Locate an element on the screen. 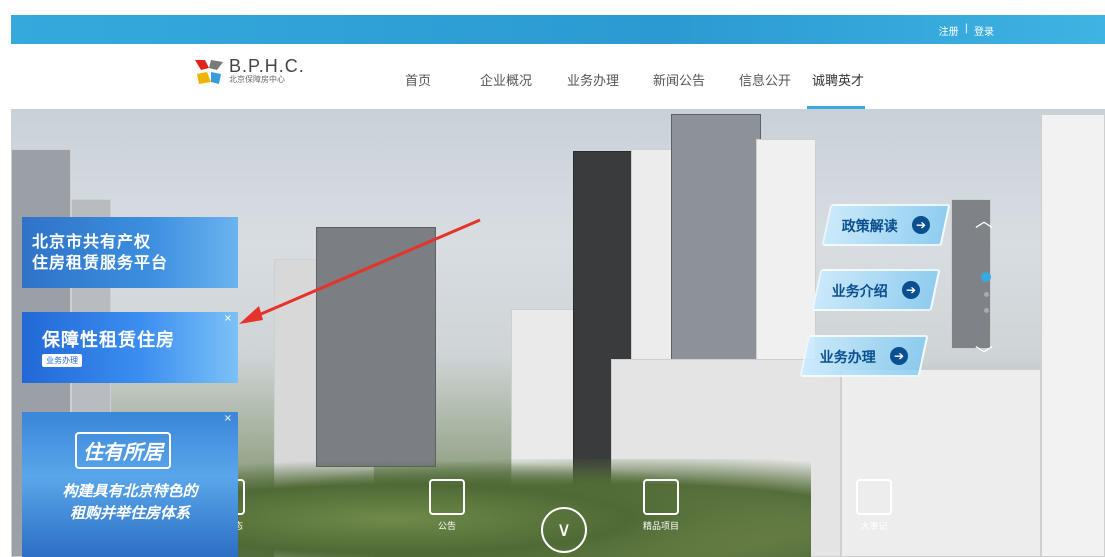 The image size is (1105, 557). side-button-service: 业务办理 ➔ is located at coordinates (864, 356).